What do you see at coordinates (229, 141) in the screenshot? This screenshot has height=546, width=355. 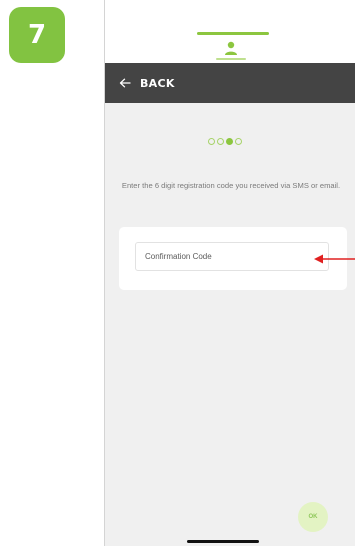 I see `progress-dot-active` at bounding box center [229, 141].